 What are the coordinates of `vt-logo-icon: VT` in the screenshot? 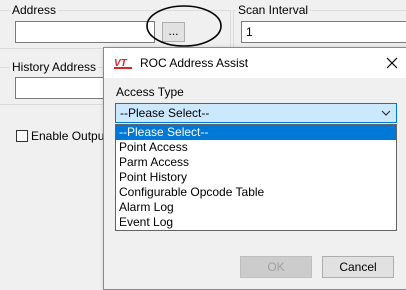 It's located at (123, 63).